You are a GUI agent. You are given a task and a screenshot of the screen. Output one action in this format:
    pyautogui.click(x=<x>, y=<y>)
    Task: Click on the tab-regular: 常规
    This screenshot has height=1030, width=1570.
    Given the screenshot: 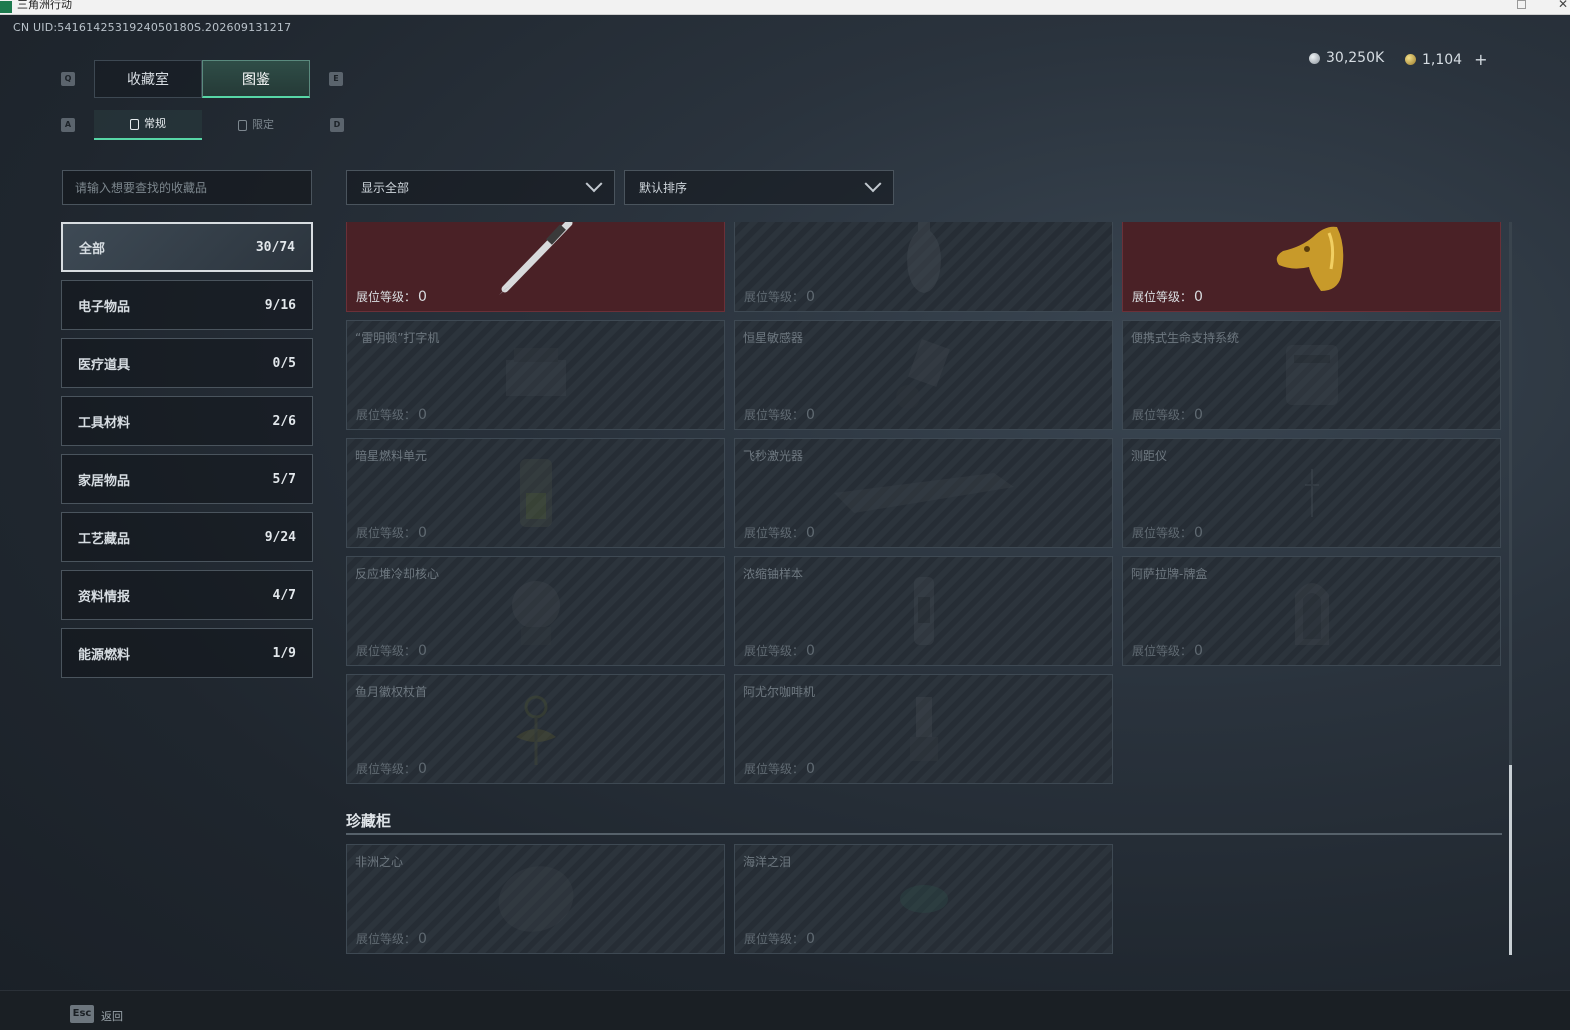 What is the action you would take?
    pyautogui.click(x=148, y=125)
    